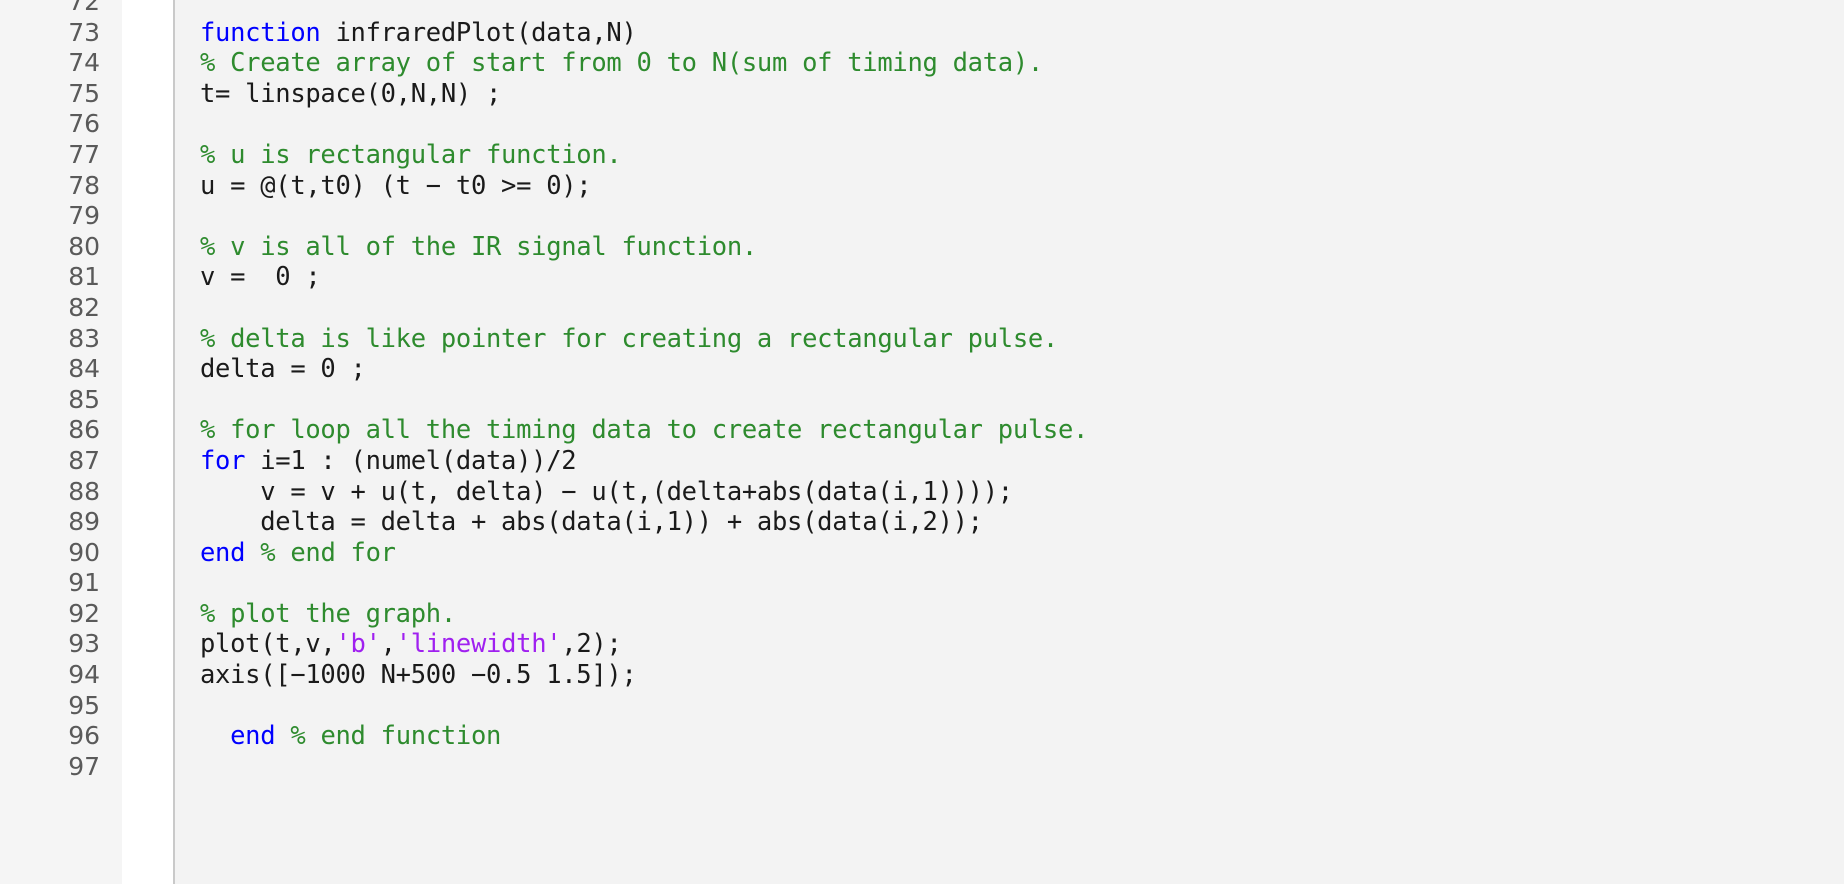 The height and width of the screenshot is (884, 1844). I want to click on code-token-plain: t= linspace(0,N,N) ;, so click(351, 93).